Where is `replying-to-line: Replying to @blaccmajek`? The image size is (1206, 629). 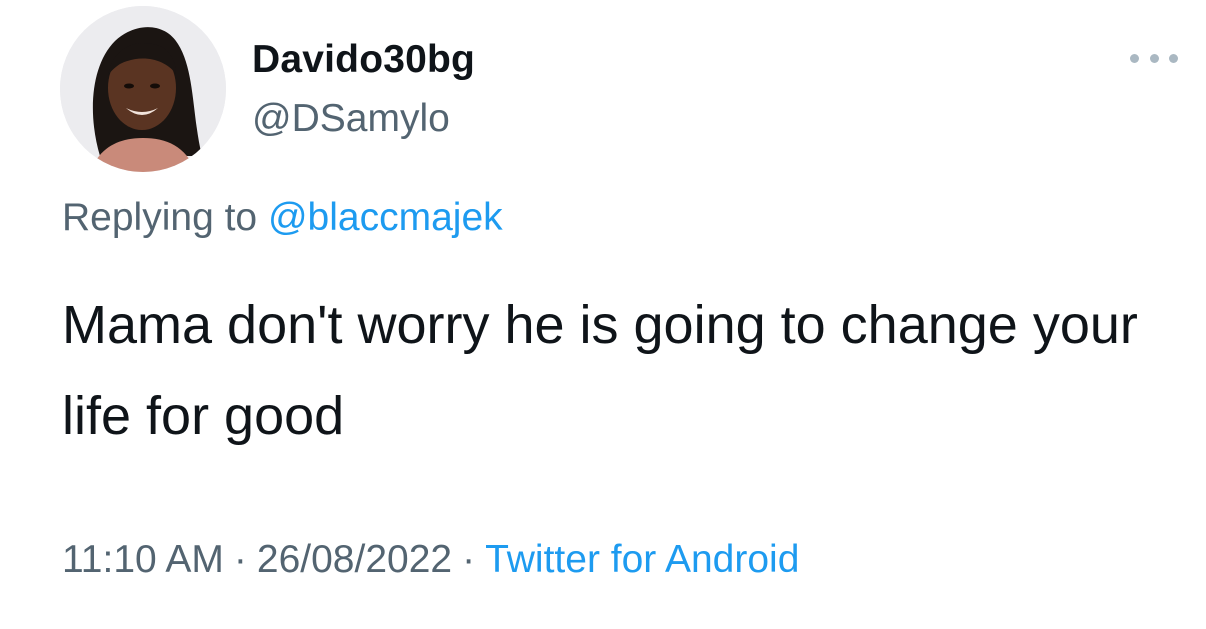
replying-to-line: Replying to @blaccmajek is located at coordinates (282, 218).